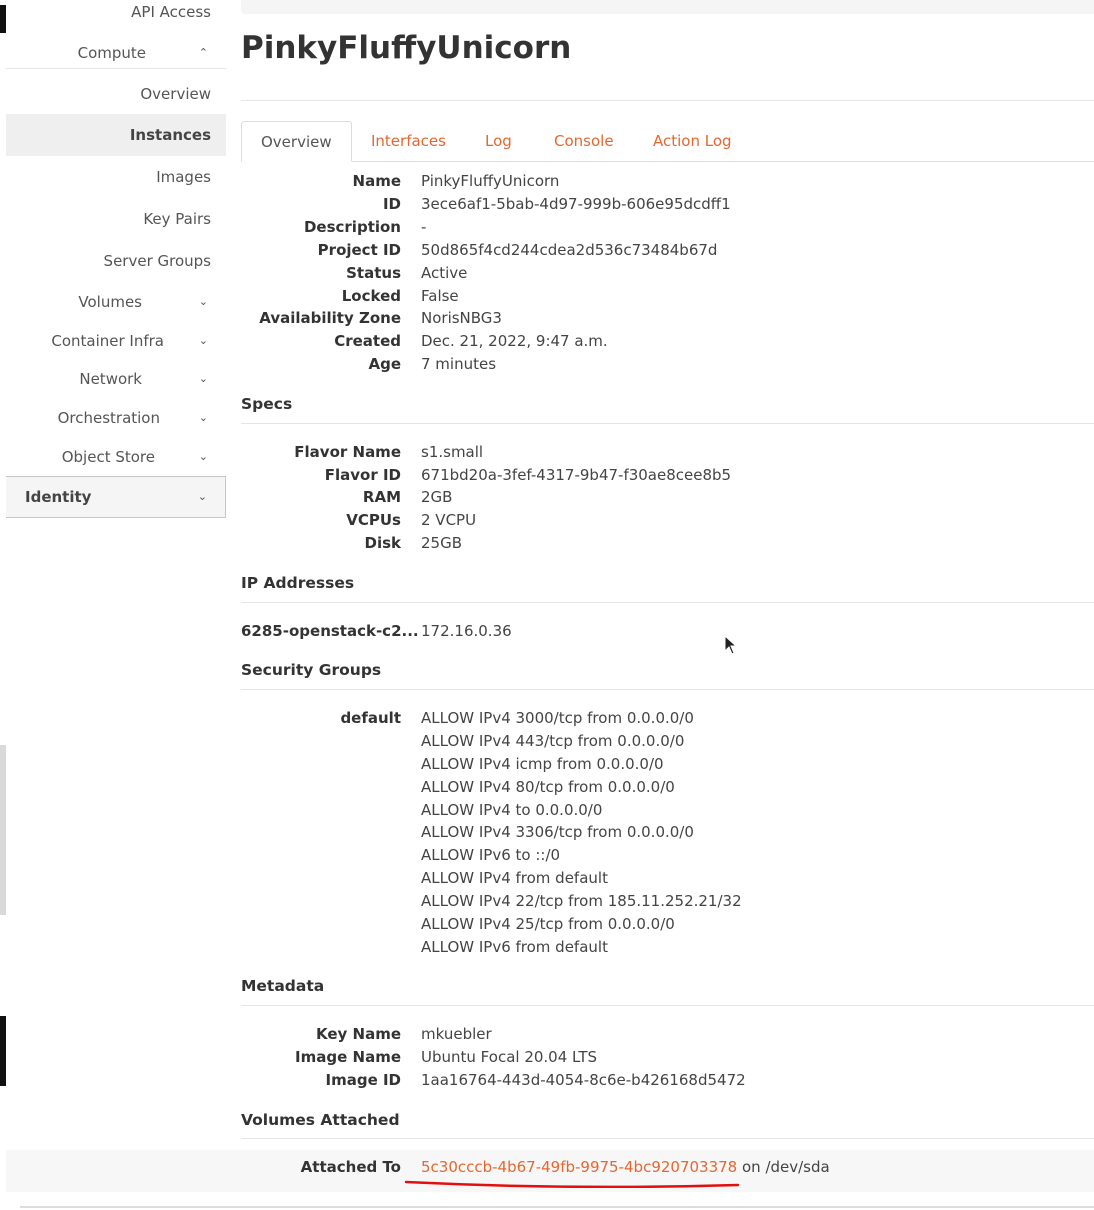  I want to click on detail-value: 671bd20a-3fef-4317-9b47-f30ae8cee8b5, so click(576, 475).